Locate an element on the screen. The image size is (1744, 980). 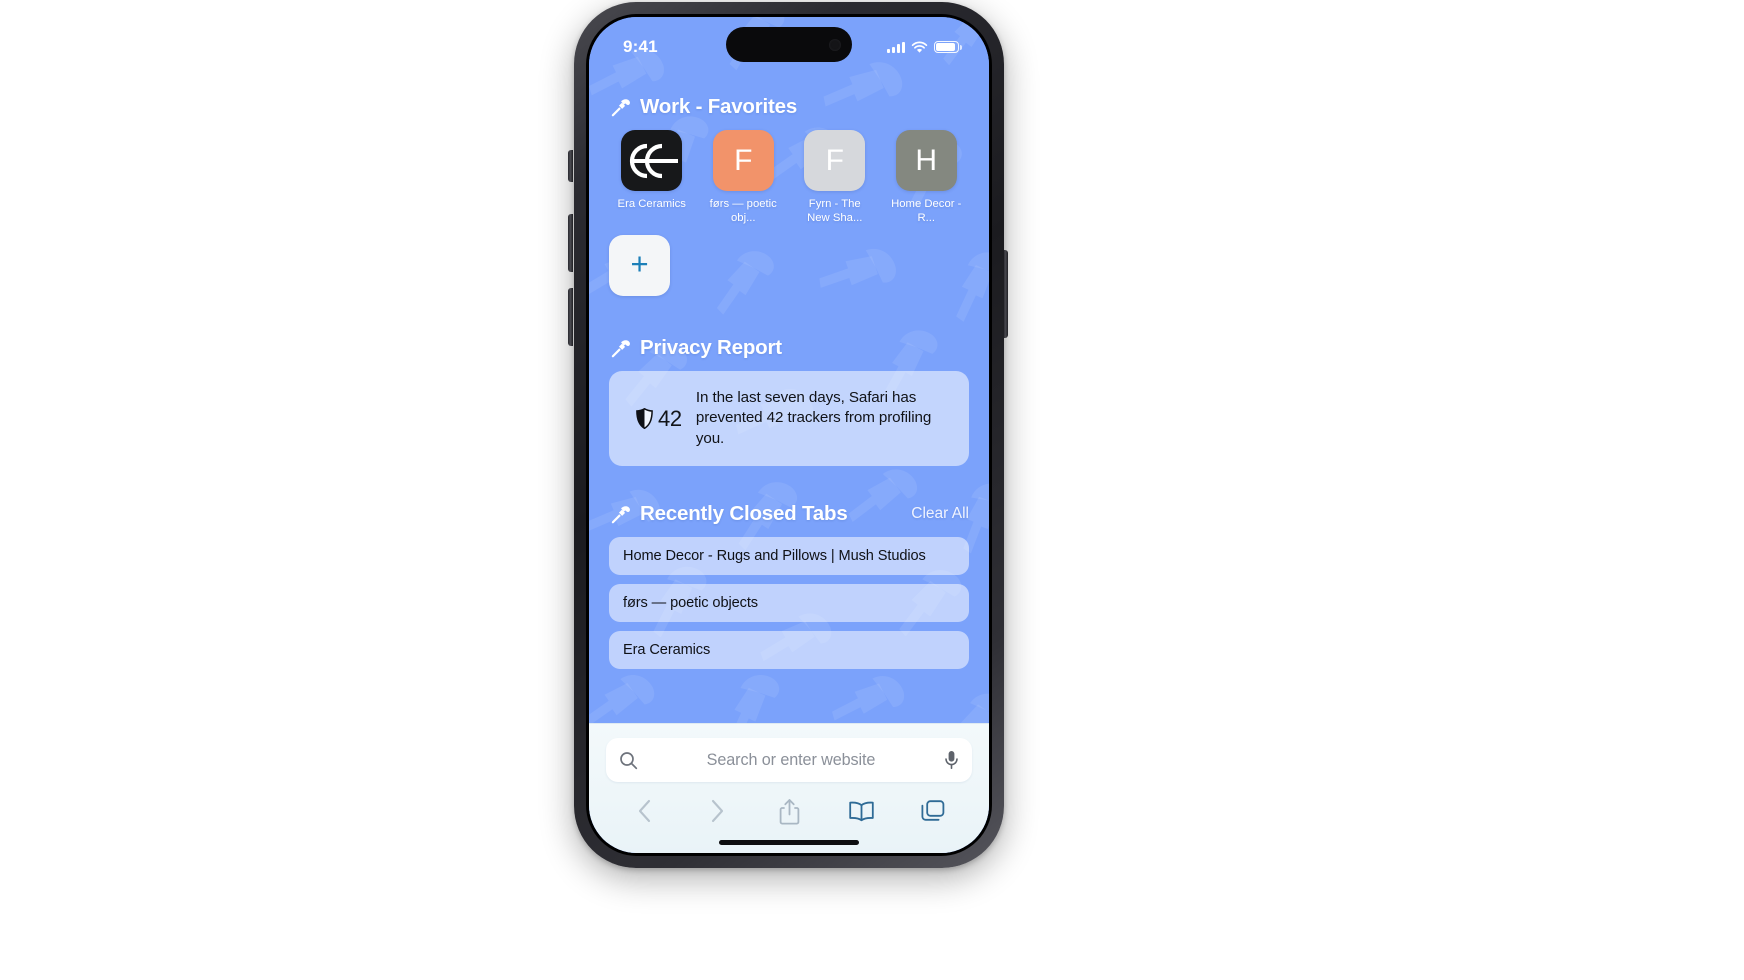
volume-up-button is located at coordinates (570, 243).